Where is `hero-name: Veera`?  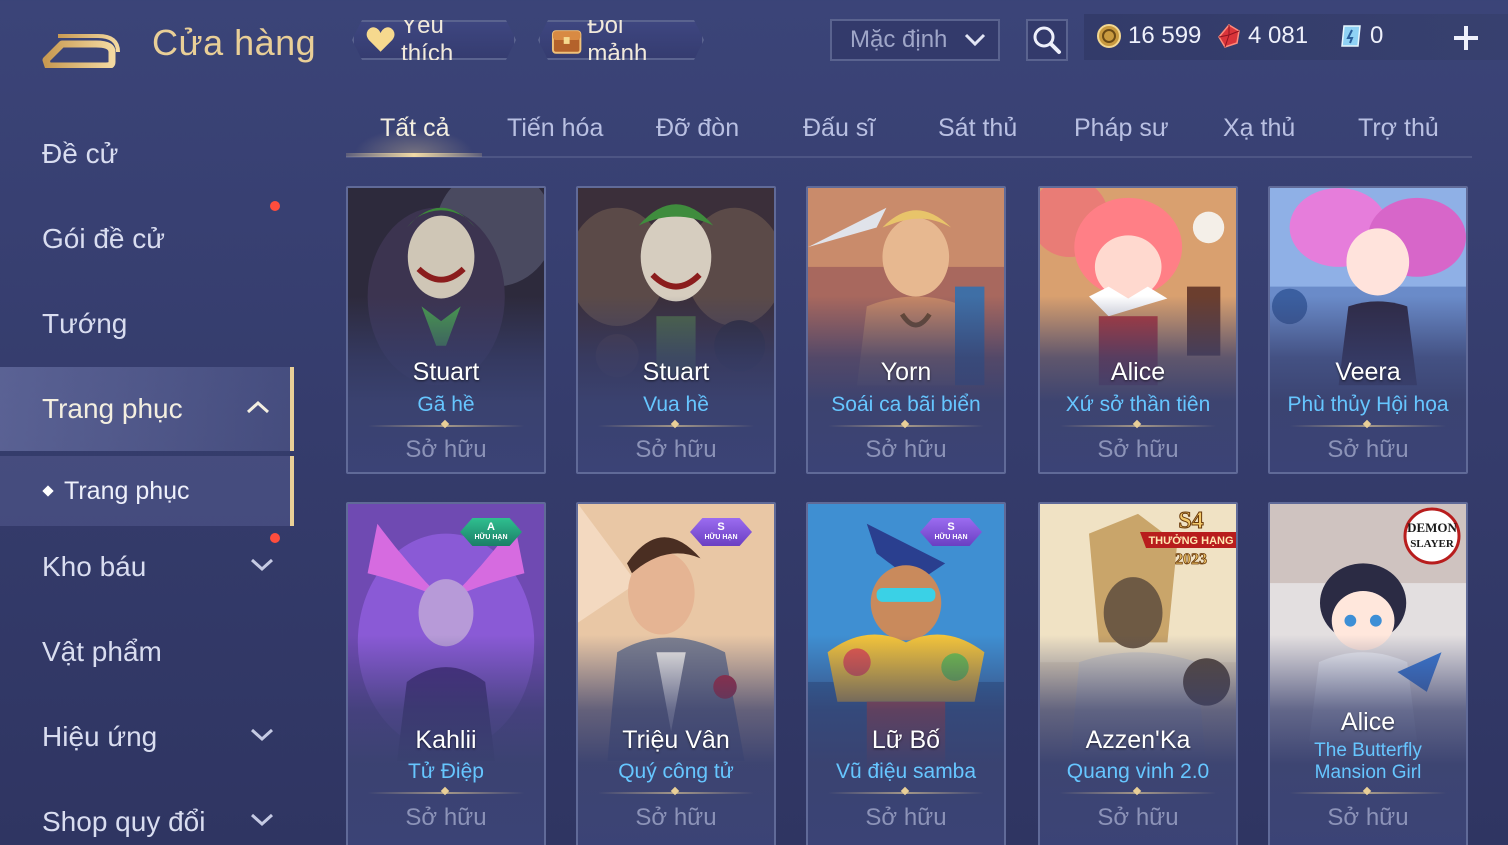
hero-name: Veera is located at coordinates (1368, 372).